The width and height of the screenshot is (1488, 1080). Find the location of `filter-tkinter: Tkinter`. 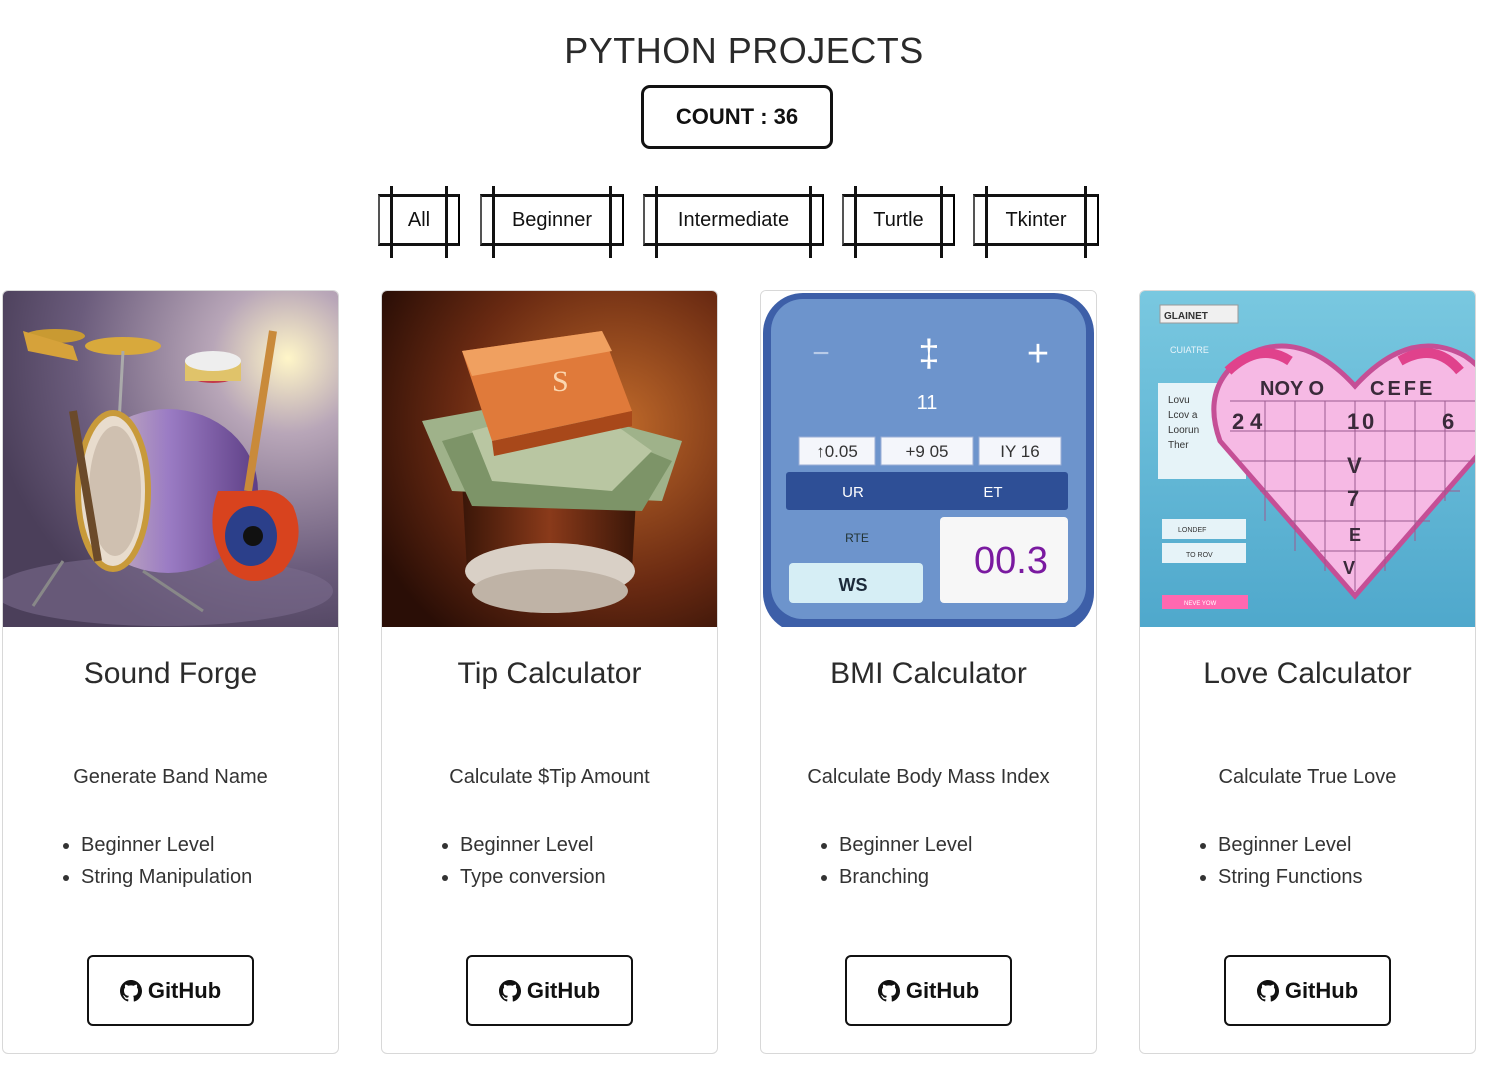

filter-tkinter: Tkinter is located at coordinates (1036, 222).